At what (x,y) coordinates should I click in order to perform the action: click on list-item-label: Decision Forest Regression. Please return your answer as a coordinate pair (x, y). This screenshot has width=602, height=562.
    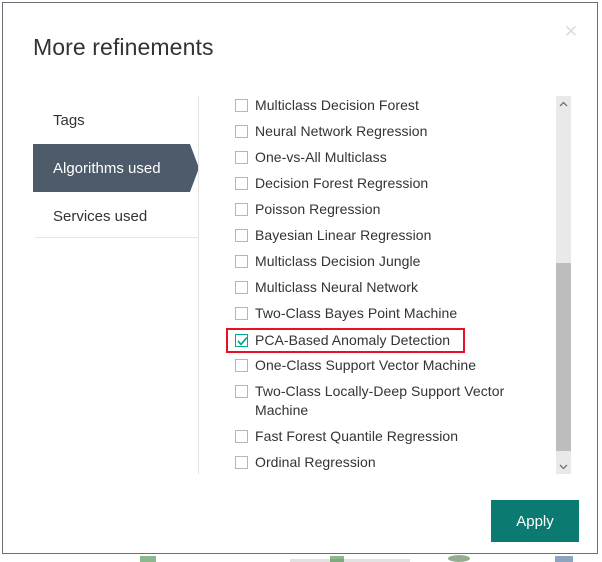
    Looking at the image, I should click on (342, 183).